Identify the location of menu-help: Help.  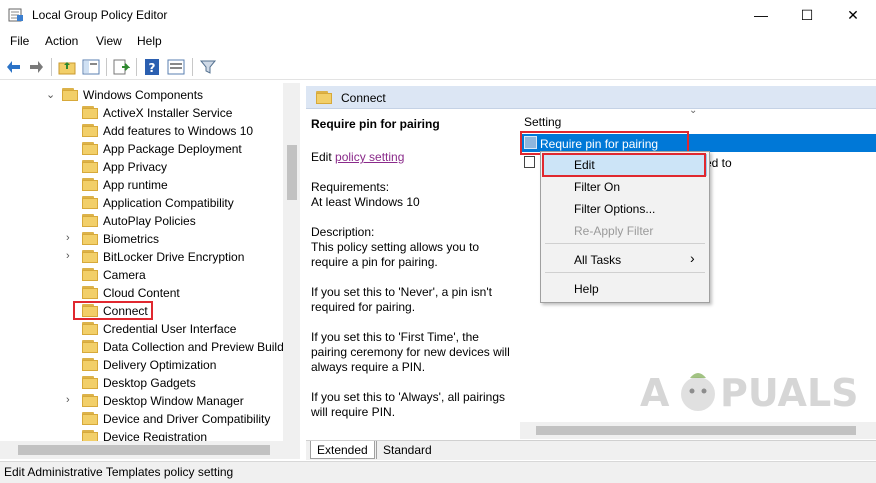
(149, 41).